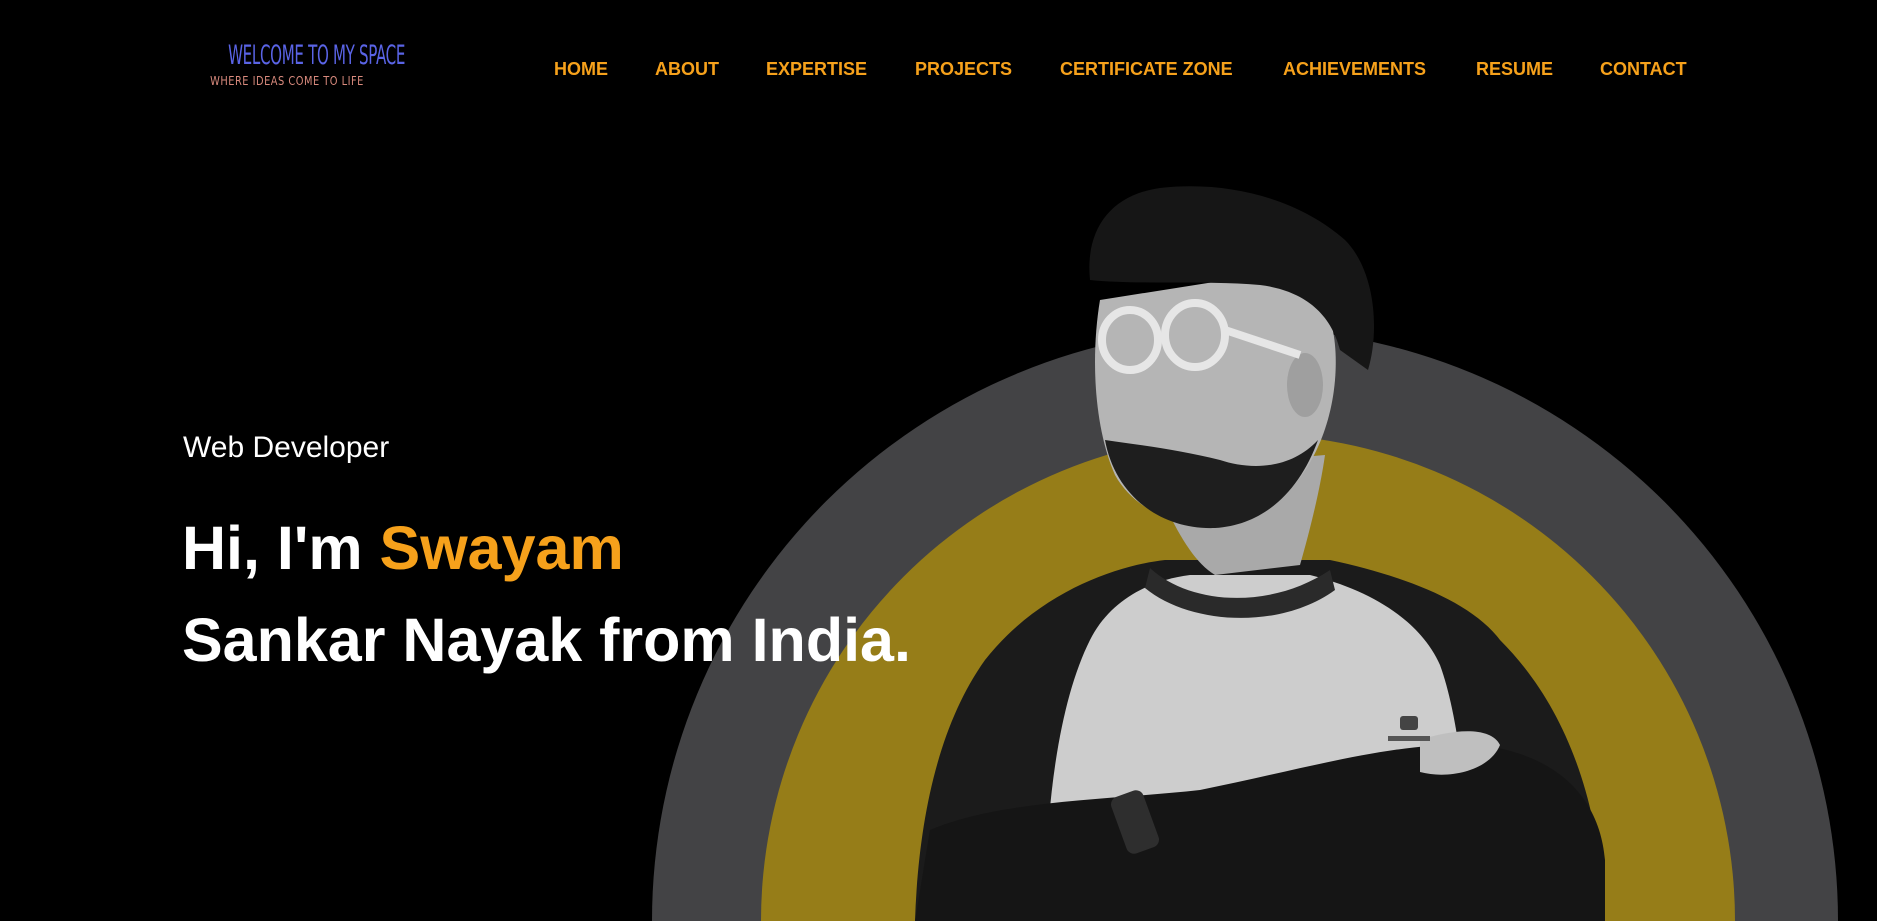 The image size is (1877, 923). What do you see at coordinates (546, 640) in the screenshot?
I see `hero-headline-rest: Sankar Nayak from India.` at bounding box center [546, 640].